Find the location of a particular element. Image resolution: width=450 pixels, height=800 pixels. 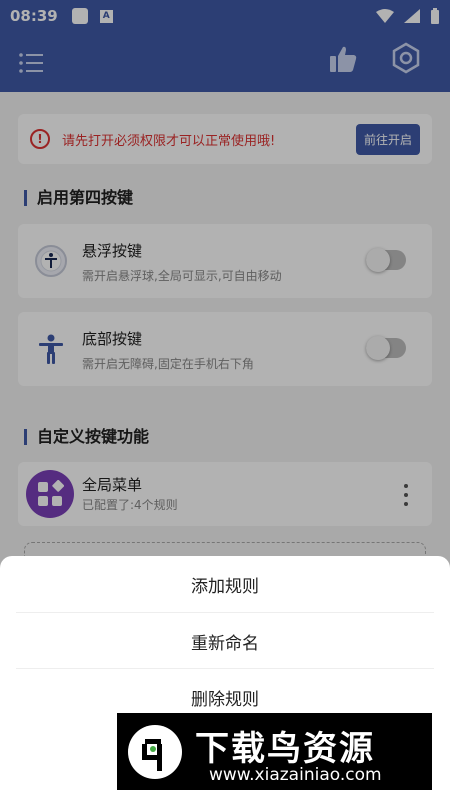

bird-logo-icon is located at coordinates (155, 752).